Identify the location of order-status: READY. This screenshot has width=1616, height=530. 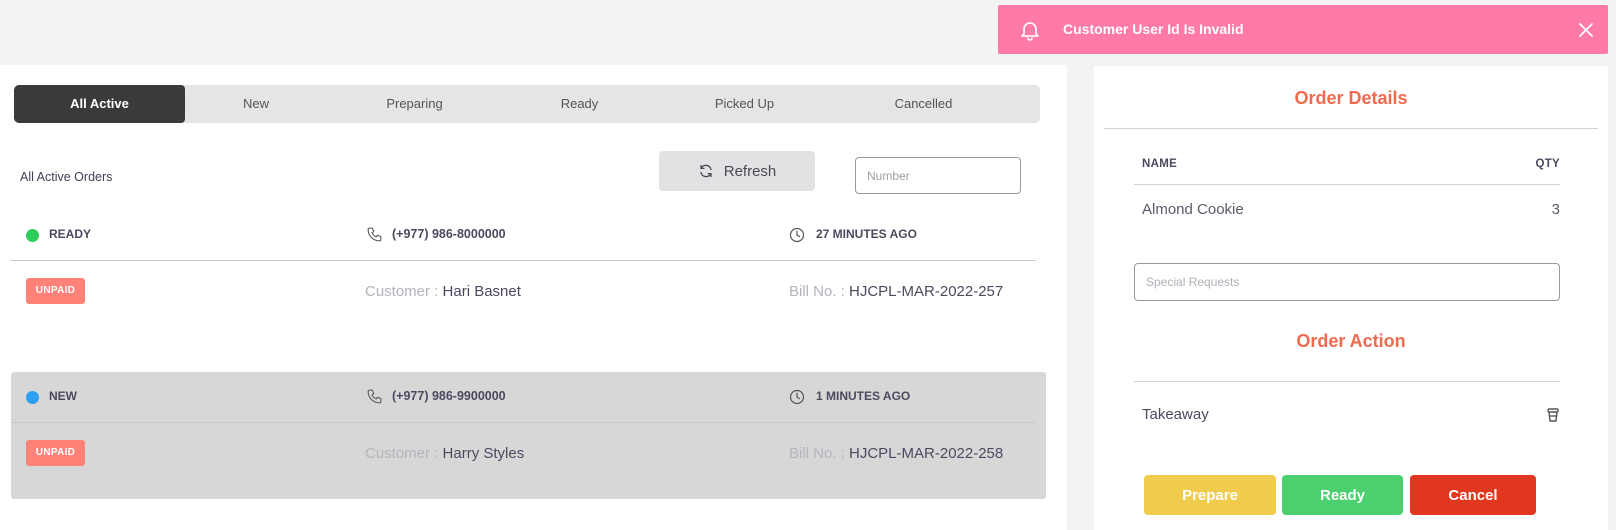
(70, 234).